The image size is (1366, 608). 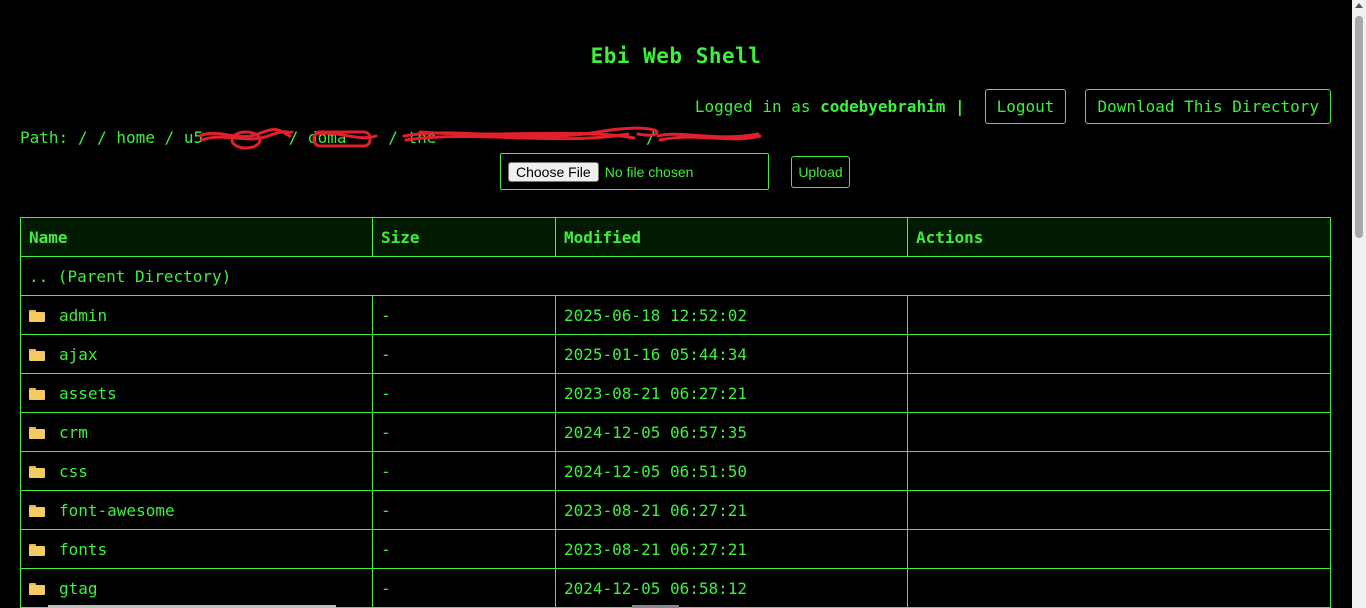 I want to click on file-modified: 2025-01-16 05:44:34, so click(x=731, y=354).